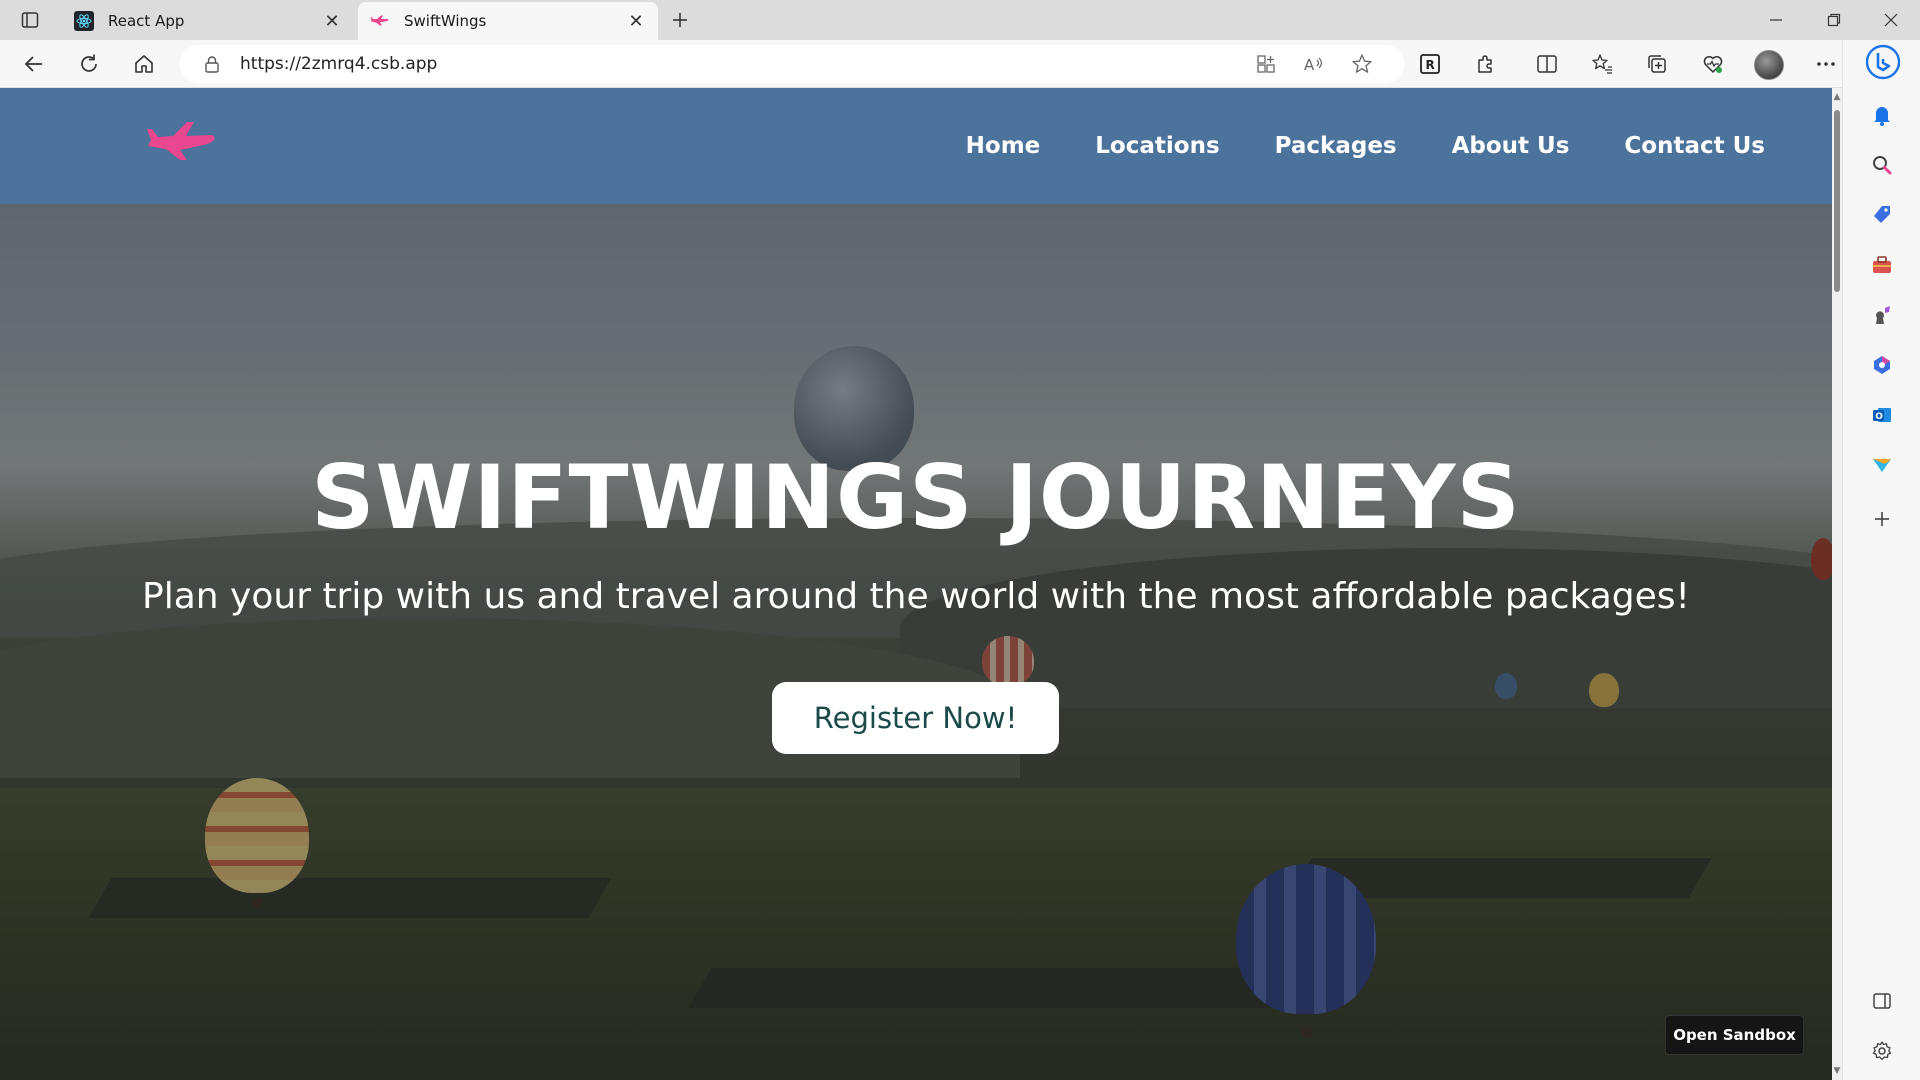 This screenshot has width=1920, height=1080. I want to click on tab-title: React App, so click(146, 21).